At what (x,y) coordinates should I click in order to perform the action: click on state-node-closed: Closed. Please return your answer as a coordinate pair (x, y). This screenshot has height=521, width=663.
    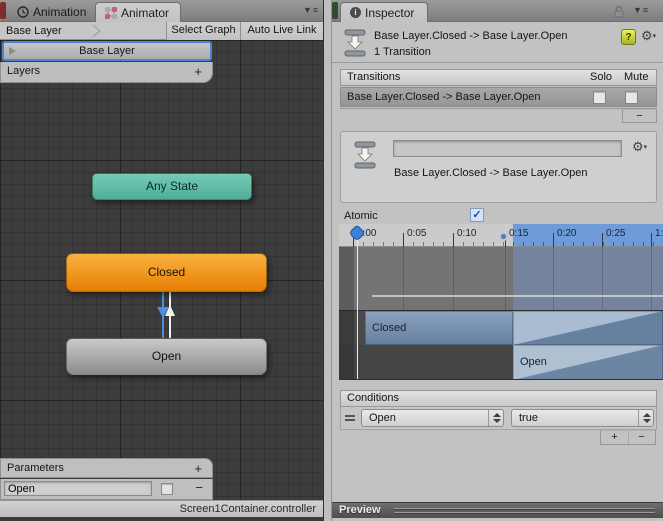
    Looking at the image, I should click on (166, 272).